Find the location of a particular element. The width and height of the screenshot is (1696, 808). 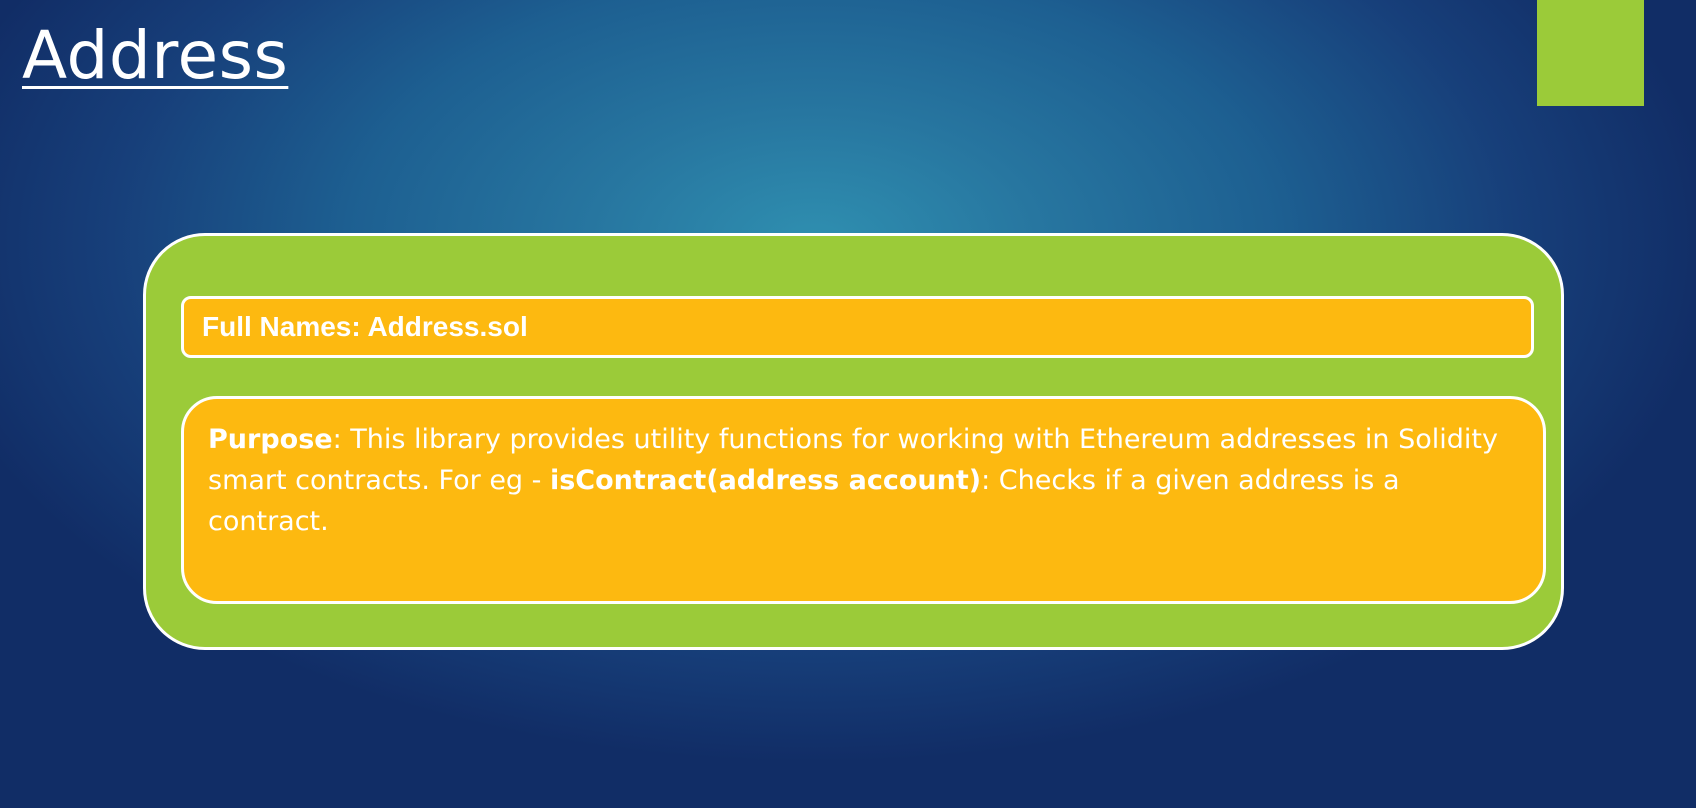

full-names-label: Full Names: Address.sol is located at coordinates (365, 326).